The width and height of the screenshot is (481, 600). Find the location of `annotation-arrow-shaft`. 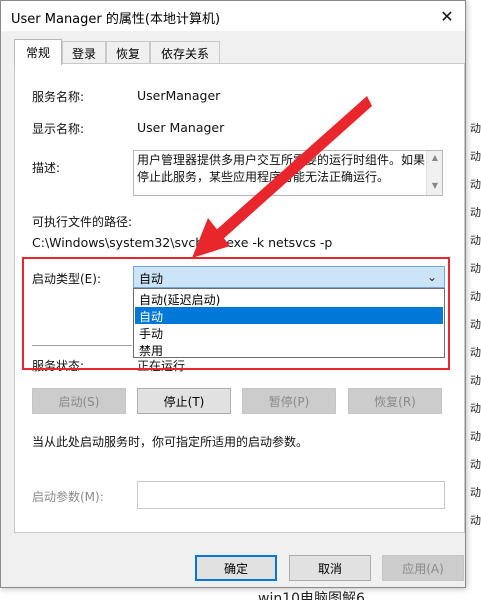

annotation-arrow-shaft is located at coordinates (293, 168).